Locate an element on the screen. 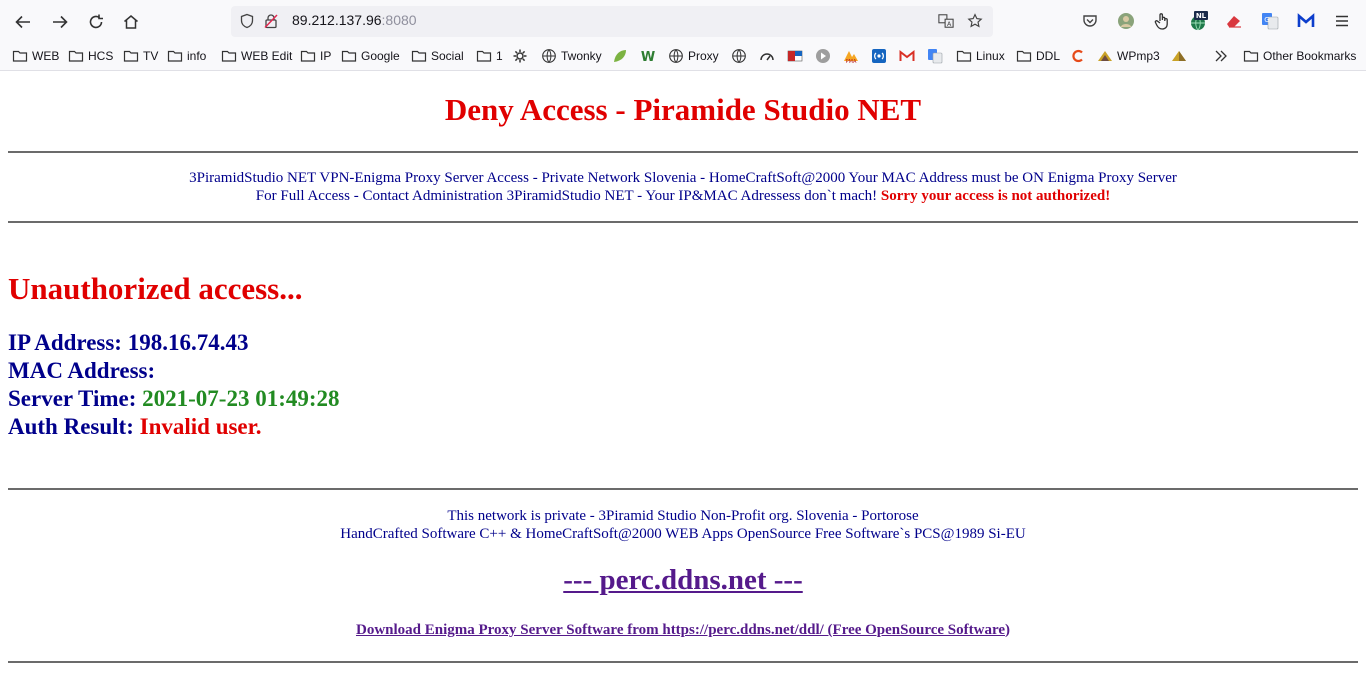 The image size is (1366, 697). bookmark-pyramid is located at coordinates (1181, 56).